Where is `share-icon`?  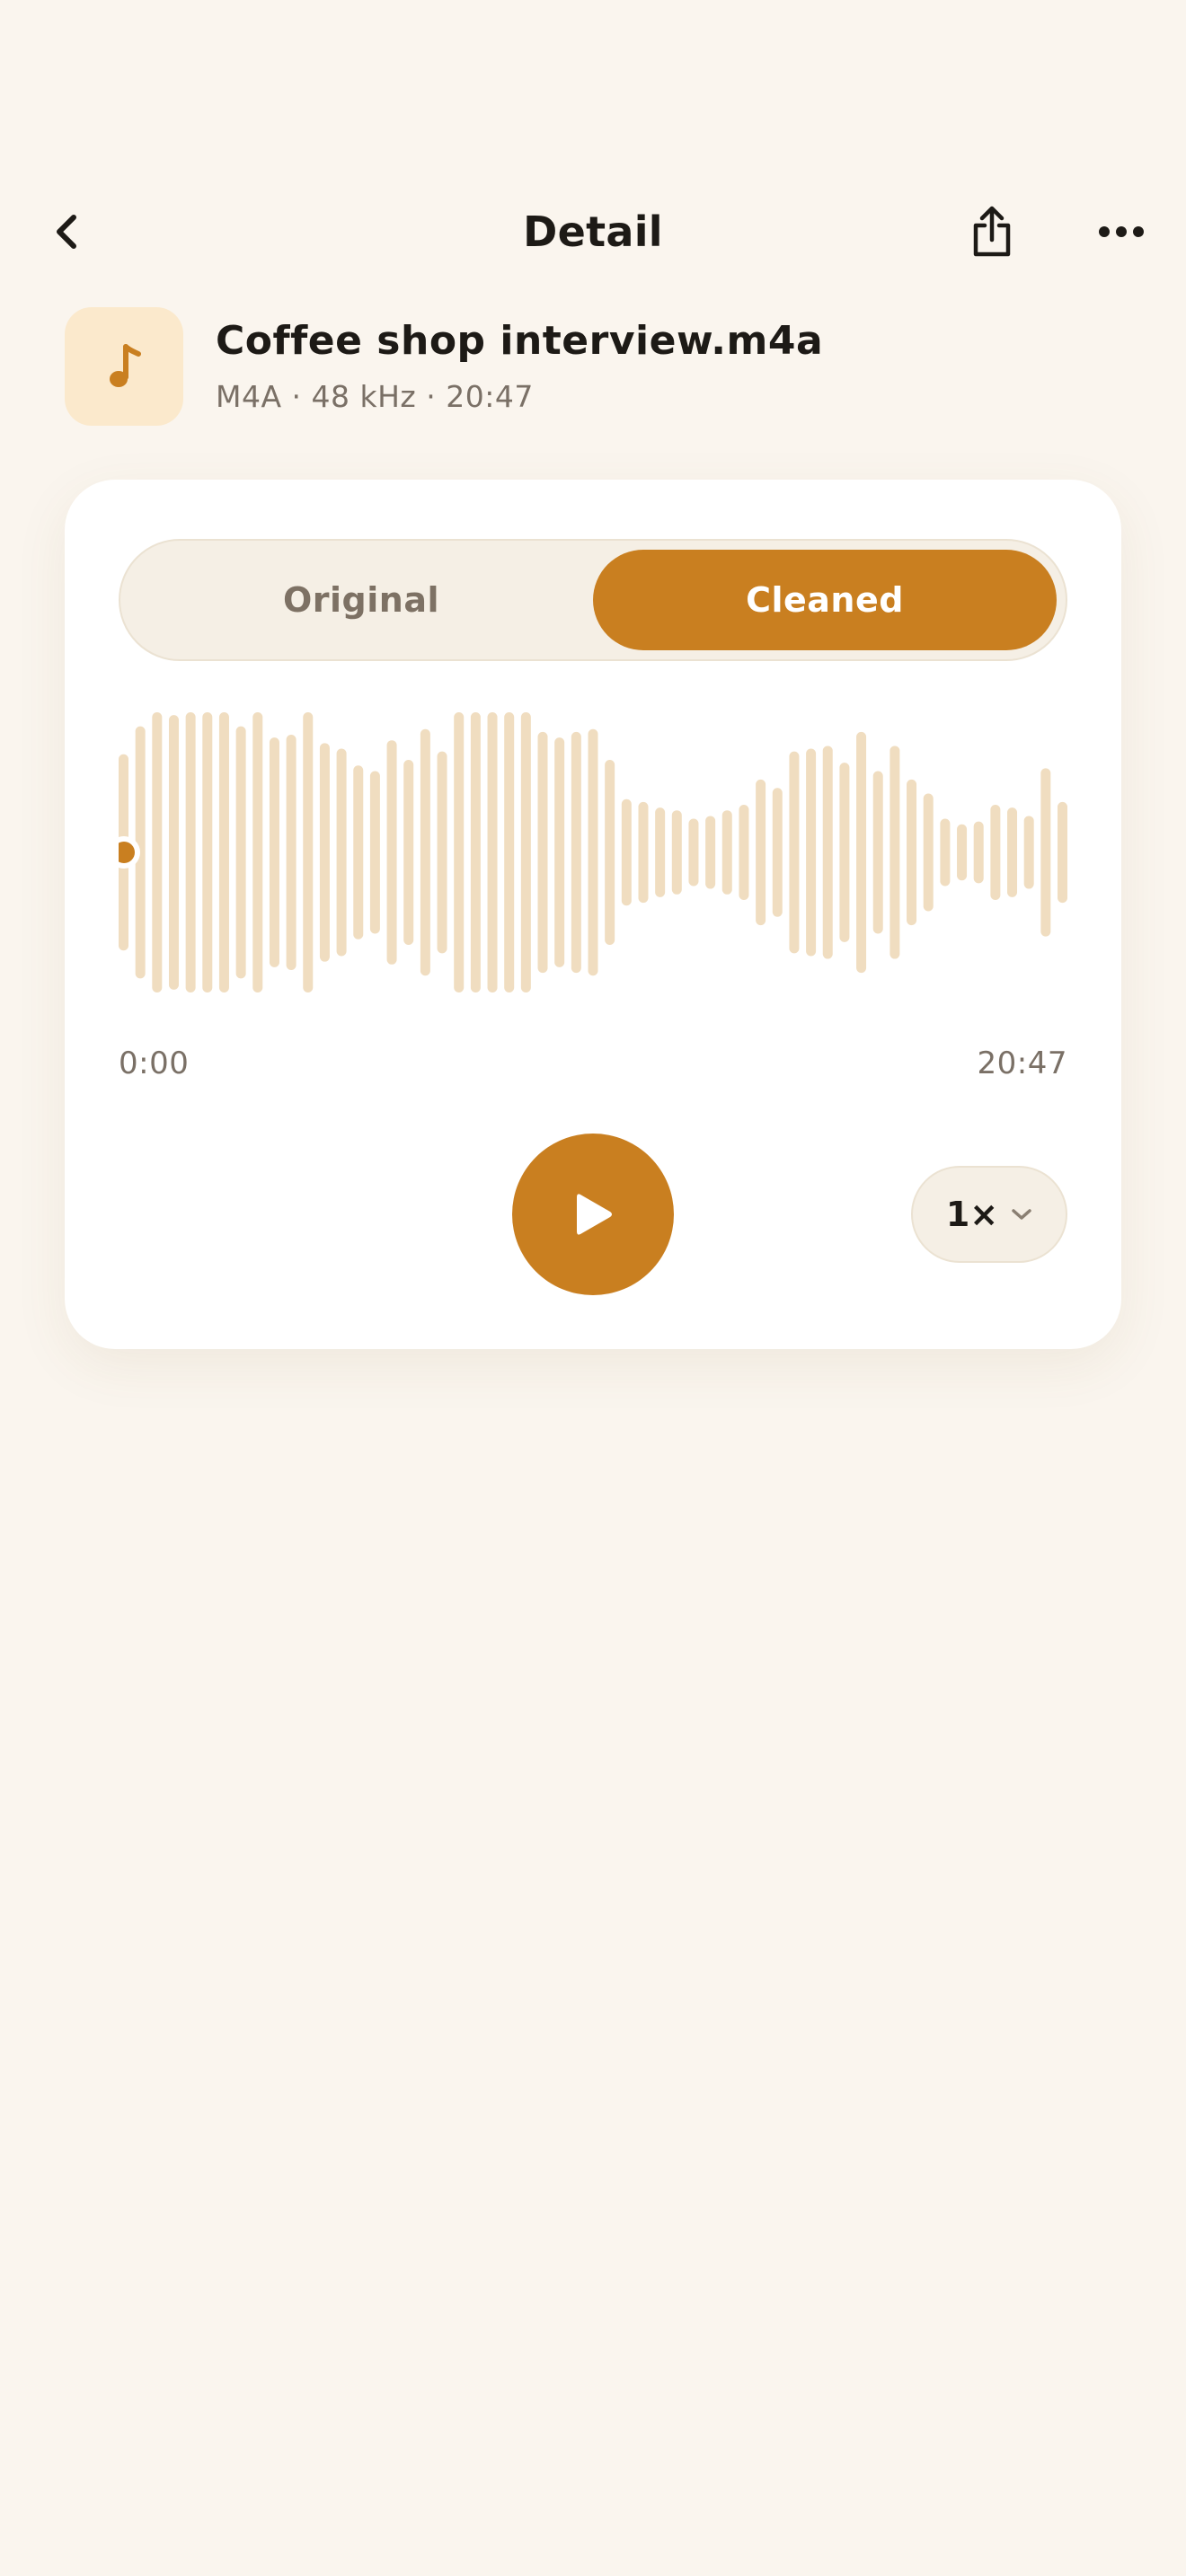 share-icon is located at coordinates (992, 231).